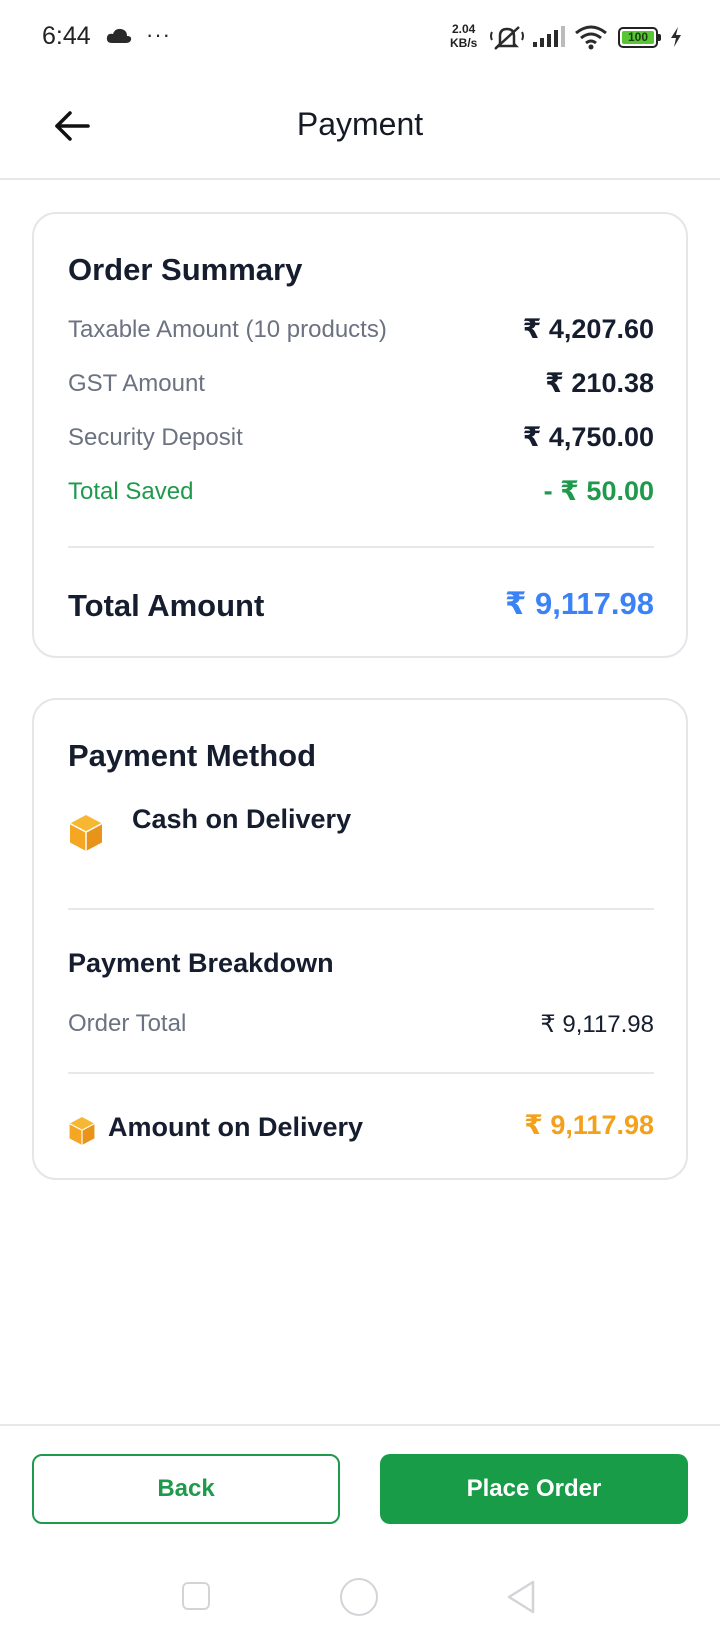  Describe the element at coordinates (227, 329) in the screenshot. I see `taxable-amount-label: Taxable Amount (10 products)` at that location.